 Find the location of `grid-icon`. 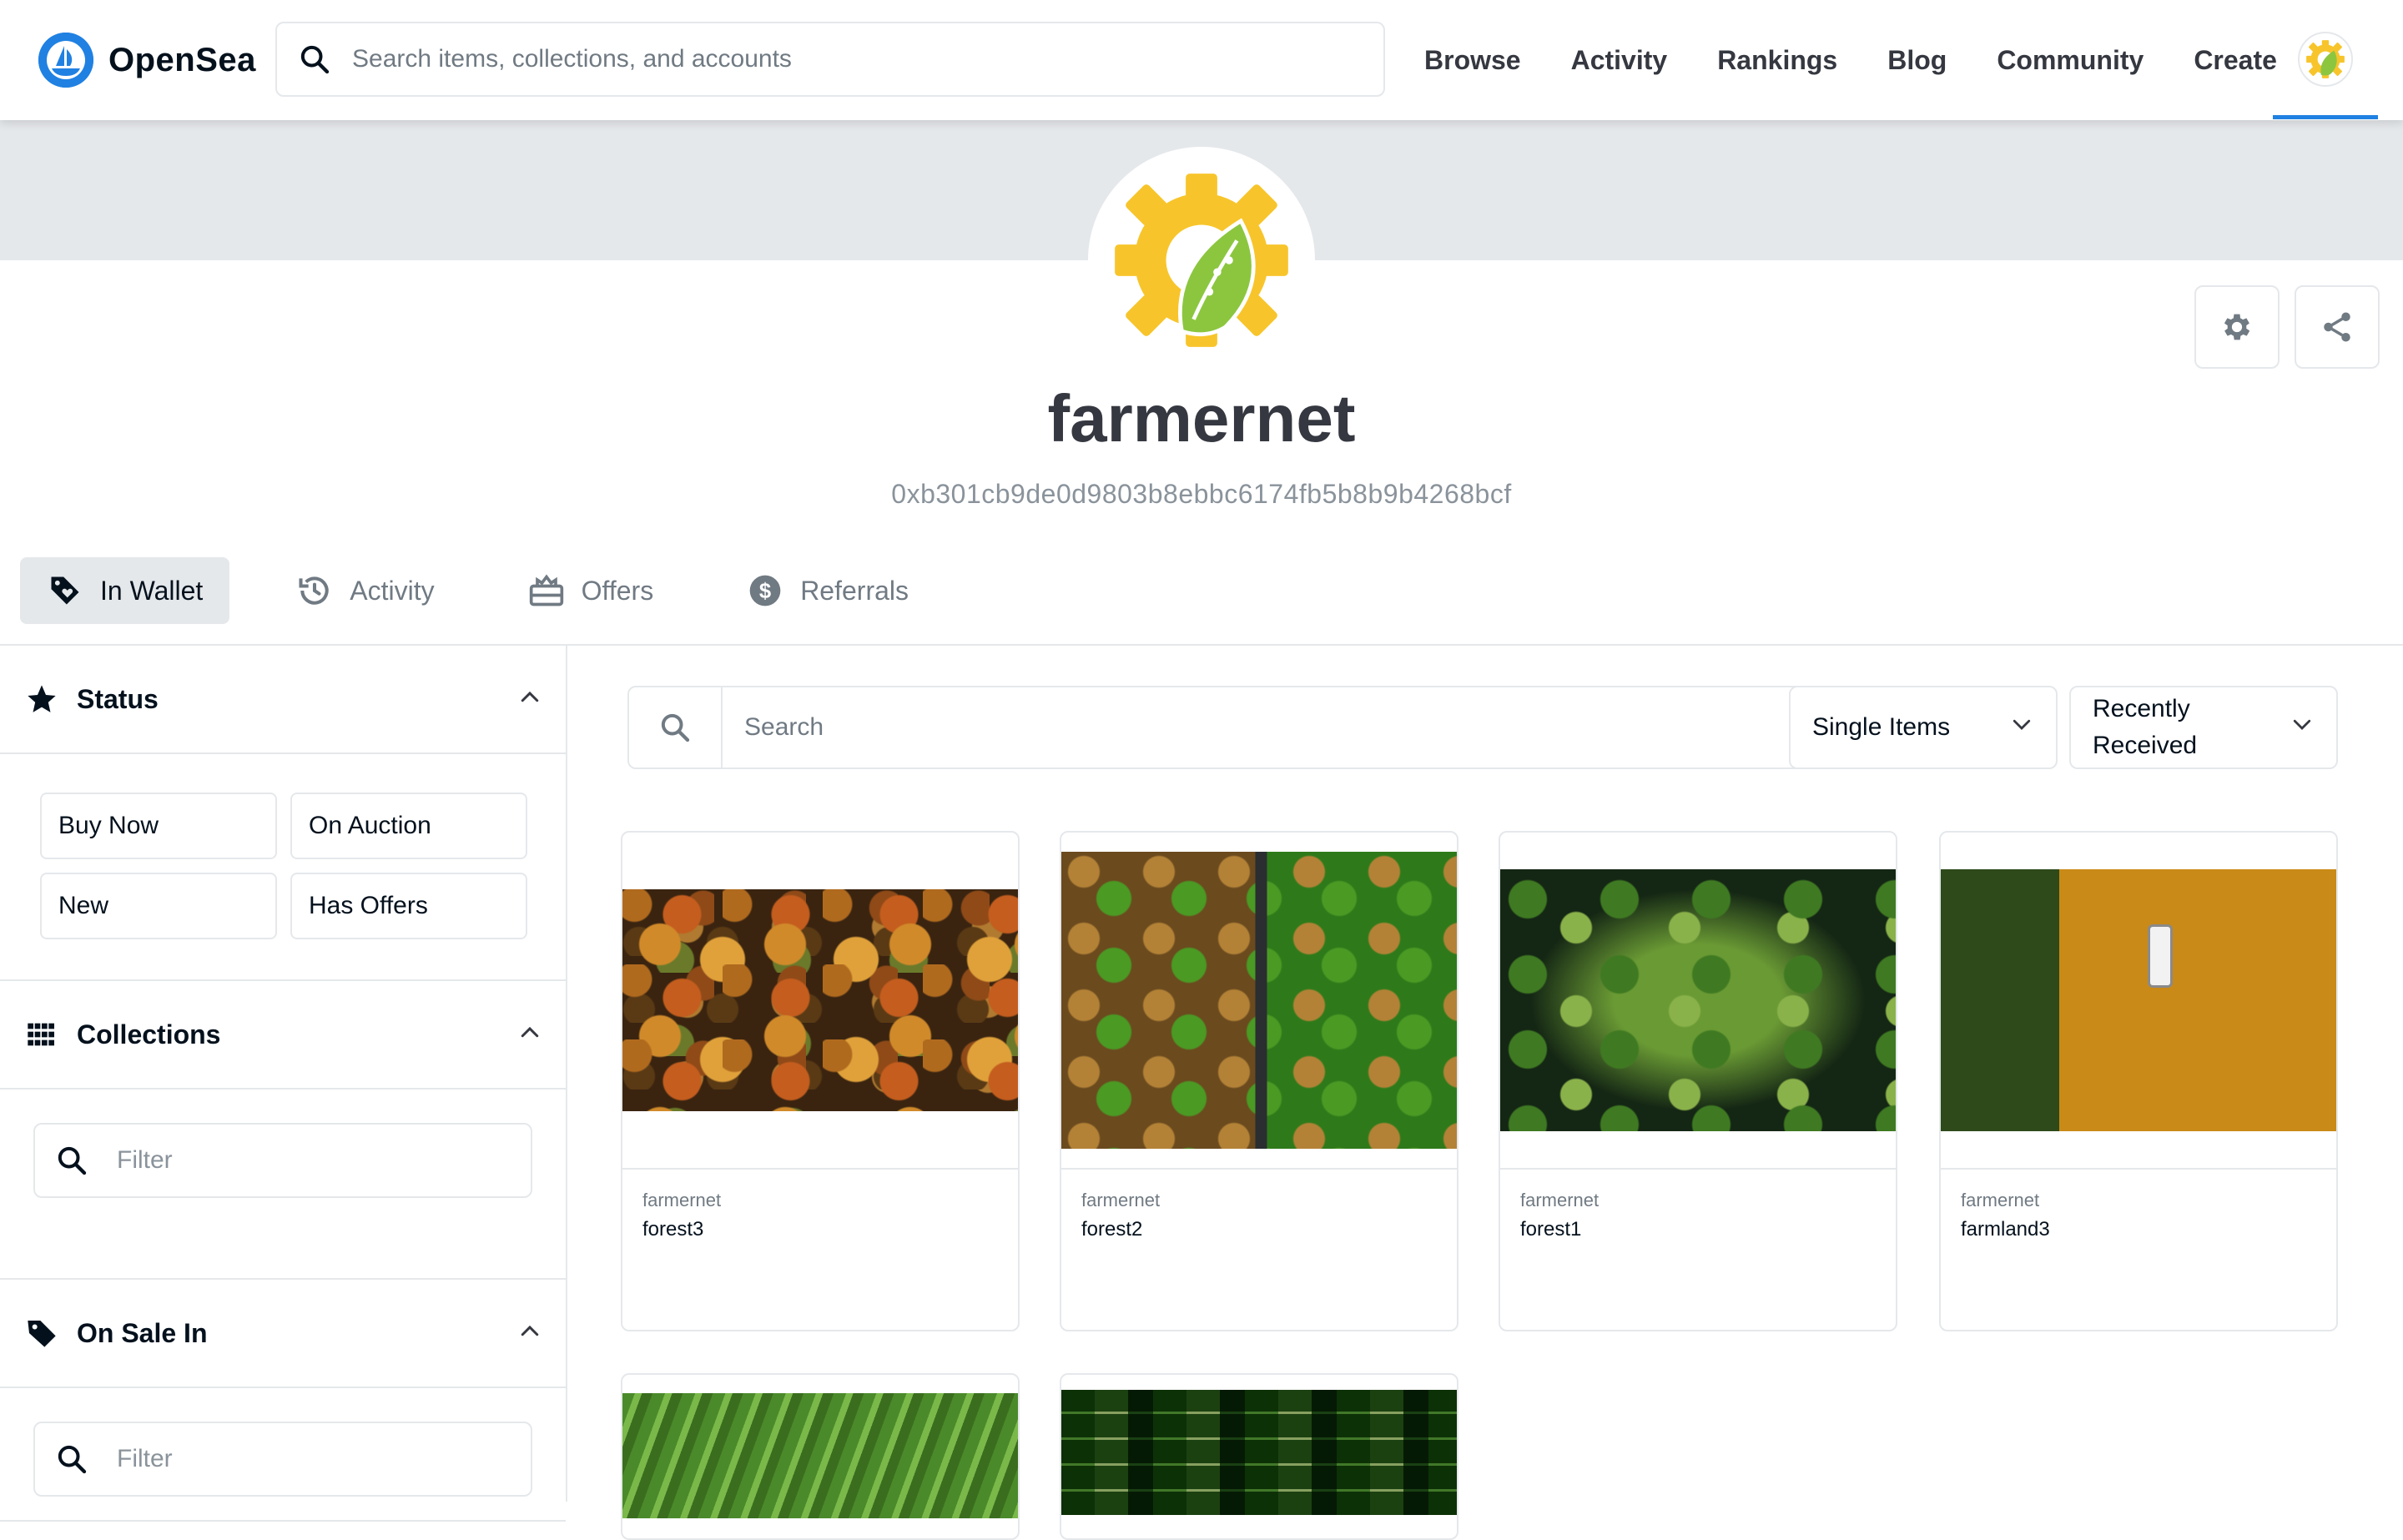

grid-icon is located at coordinates (41, 1034).